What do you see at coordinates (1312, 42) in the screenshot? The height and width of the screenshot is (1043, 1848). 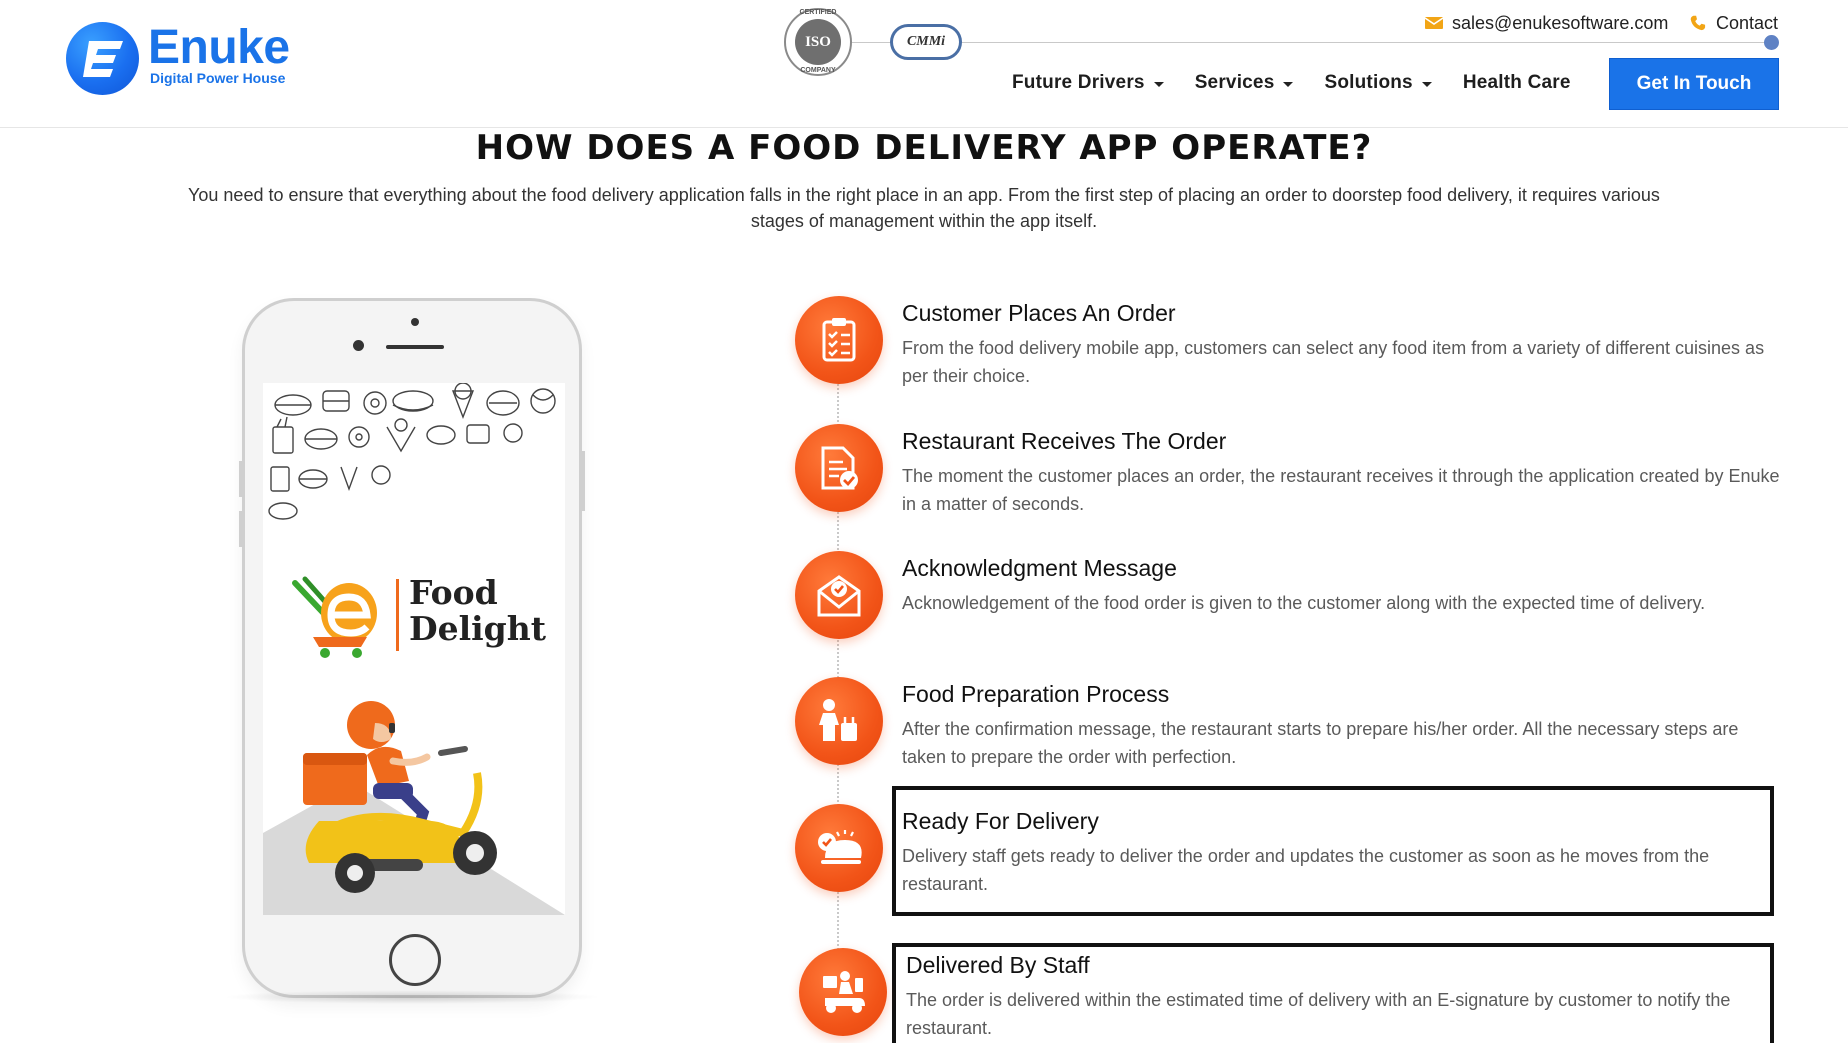 I see `header-divider-line` at bounding box center [1312, 42].